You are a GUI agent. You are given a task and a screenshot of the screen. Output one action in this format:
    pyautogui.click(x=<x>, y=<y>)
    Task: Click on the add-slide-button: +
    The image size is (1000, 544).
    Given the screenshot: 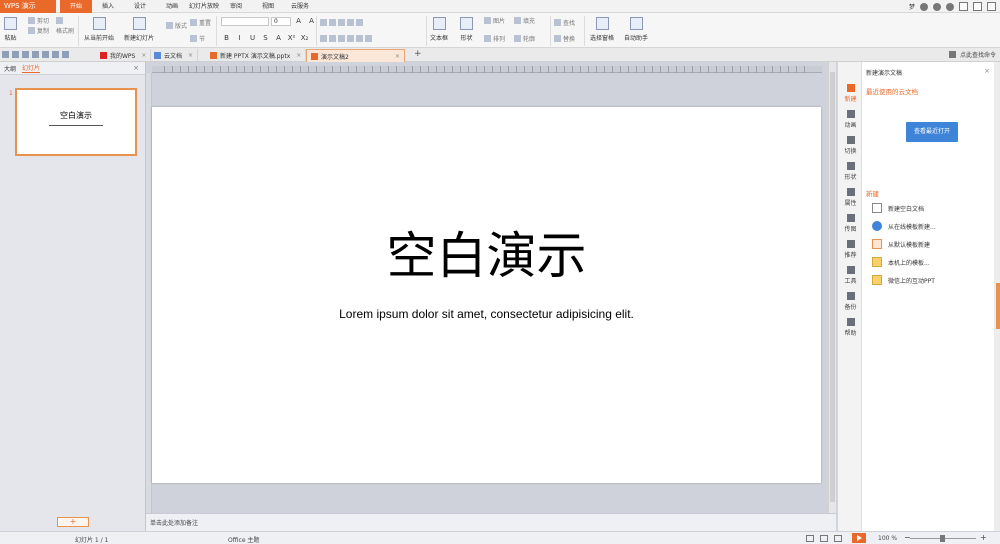 What is the action you would take?
    pyautogui.click(x=73, y=522)
    